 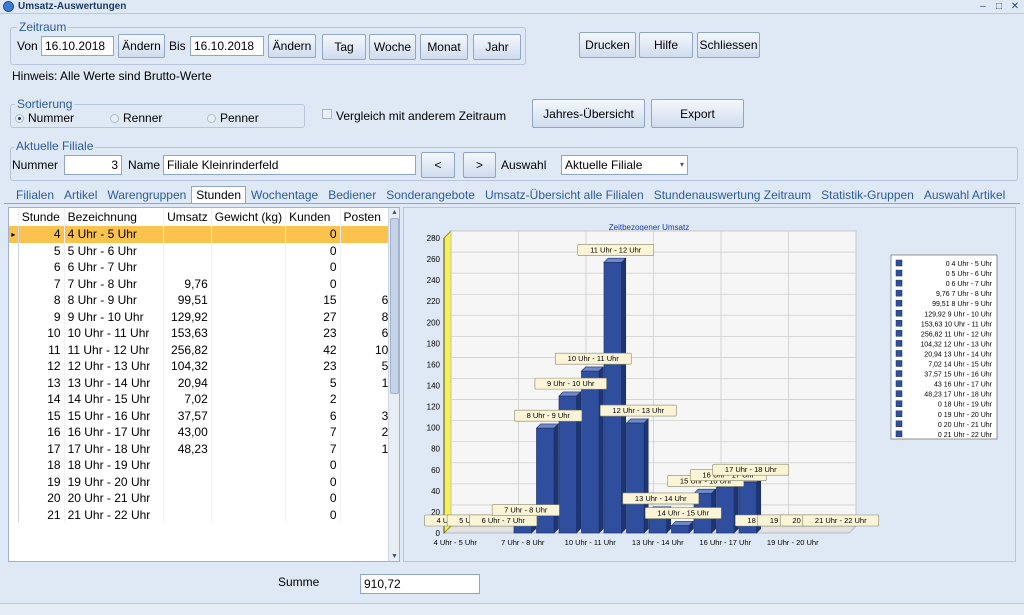 What do you see at coordinates (438, 165) in the screenshot?
I see `prev-filiale-button: <` at bounding box center [438, 165].